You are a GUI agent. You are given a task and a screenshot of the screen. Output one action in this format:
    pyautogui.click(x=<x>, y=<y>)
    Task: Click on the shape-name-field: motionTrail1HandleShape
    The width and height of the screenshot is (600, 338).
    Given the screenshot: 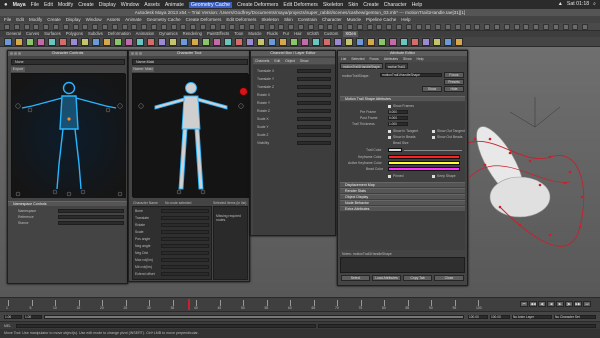 What is the action you would take?
    pyautogui.click(x=411, y=75)
    